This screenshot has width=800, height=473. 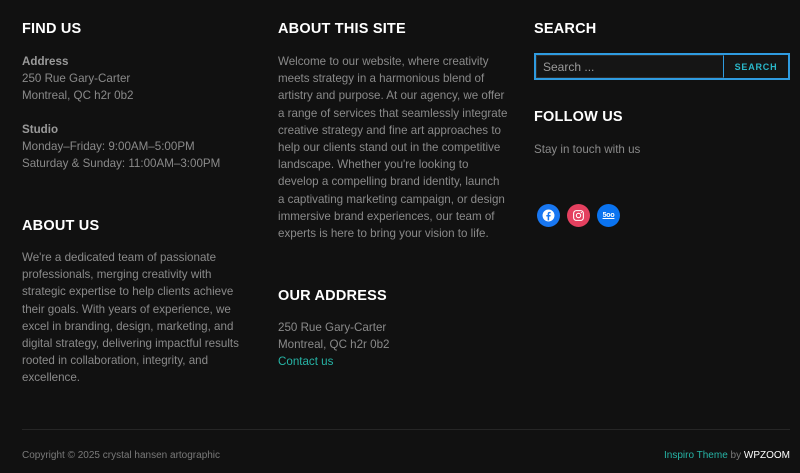 I want to click on search-heading: SEARCH, so click(x=565, y=29).